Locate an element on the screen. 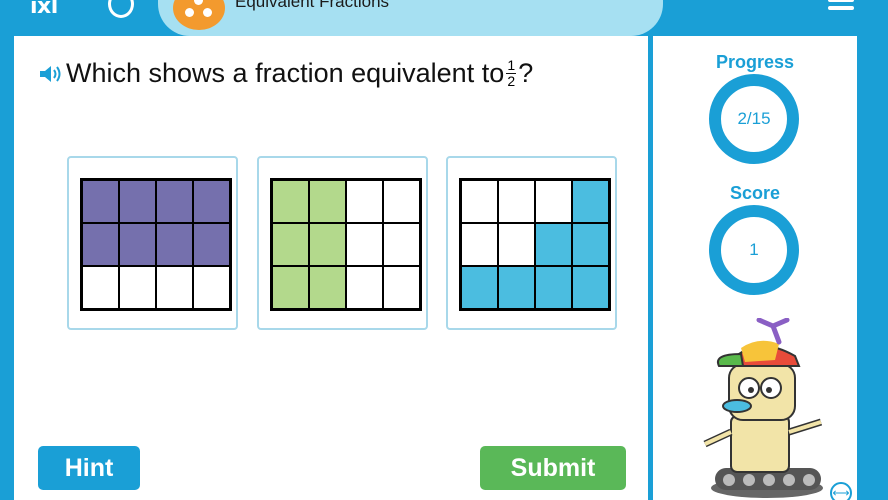 The height and width of the screenshot is (500, 888). question-fraction: 1 2 is located at coordinates (511, 73).